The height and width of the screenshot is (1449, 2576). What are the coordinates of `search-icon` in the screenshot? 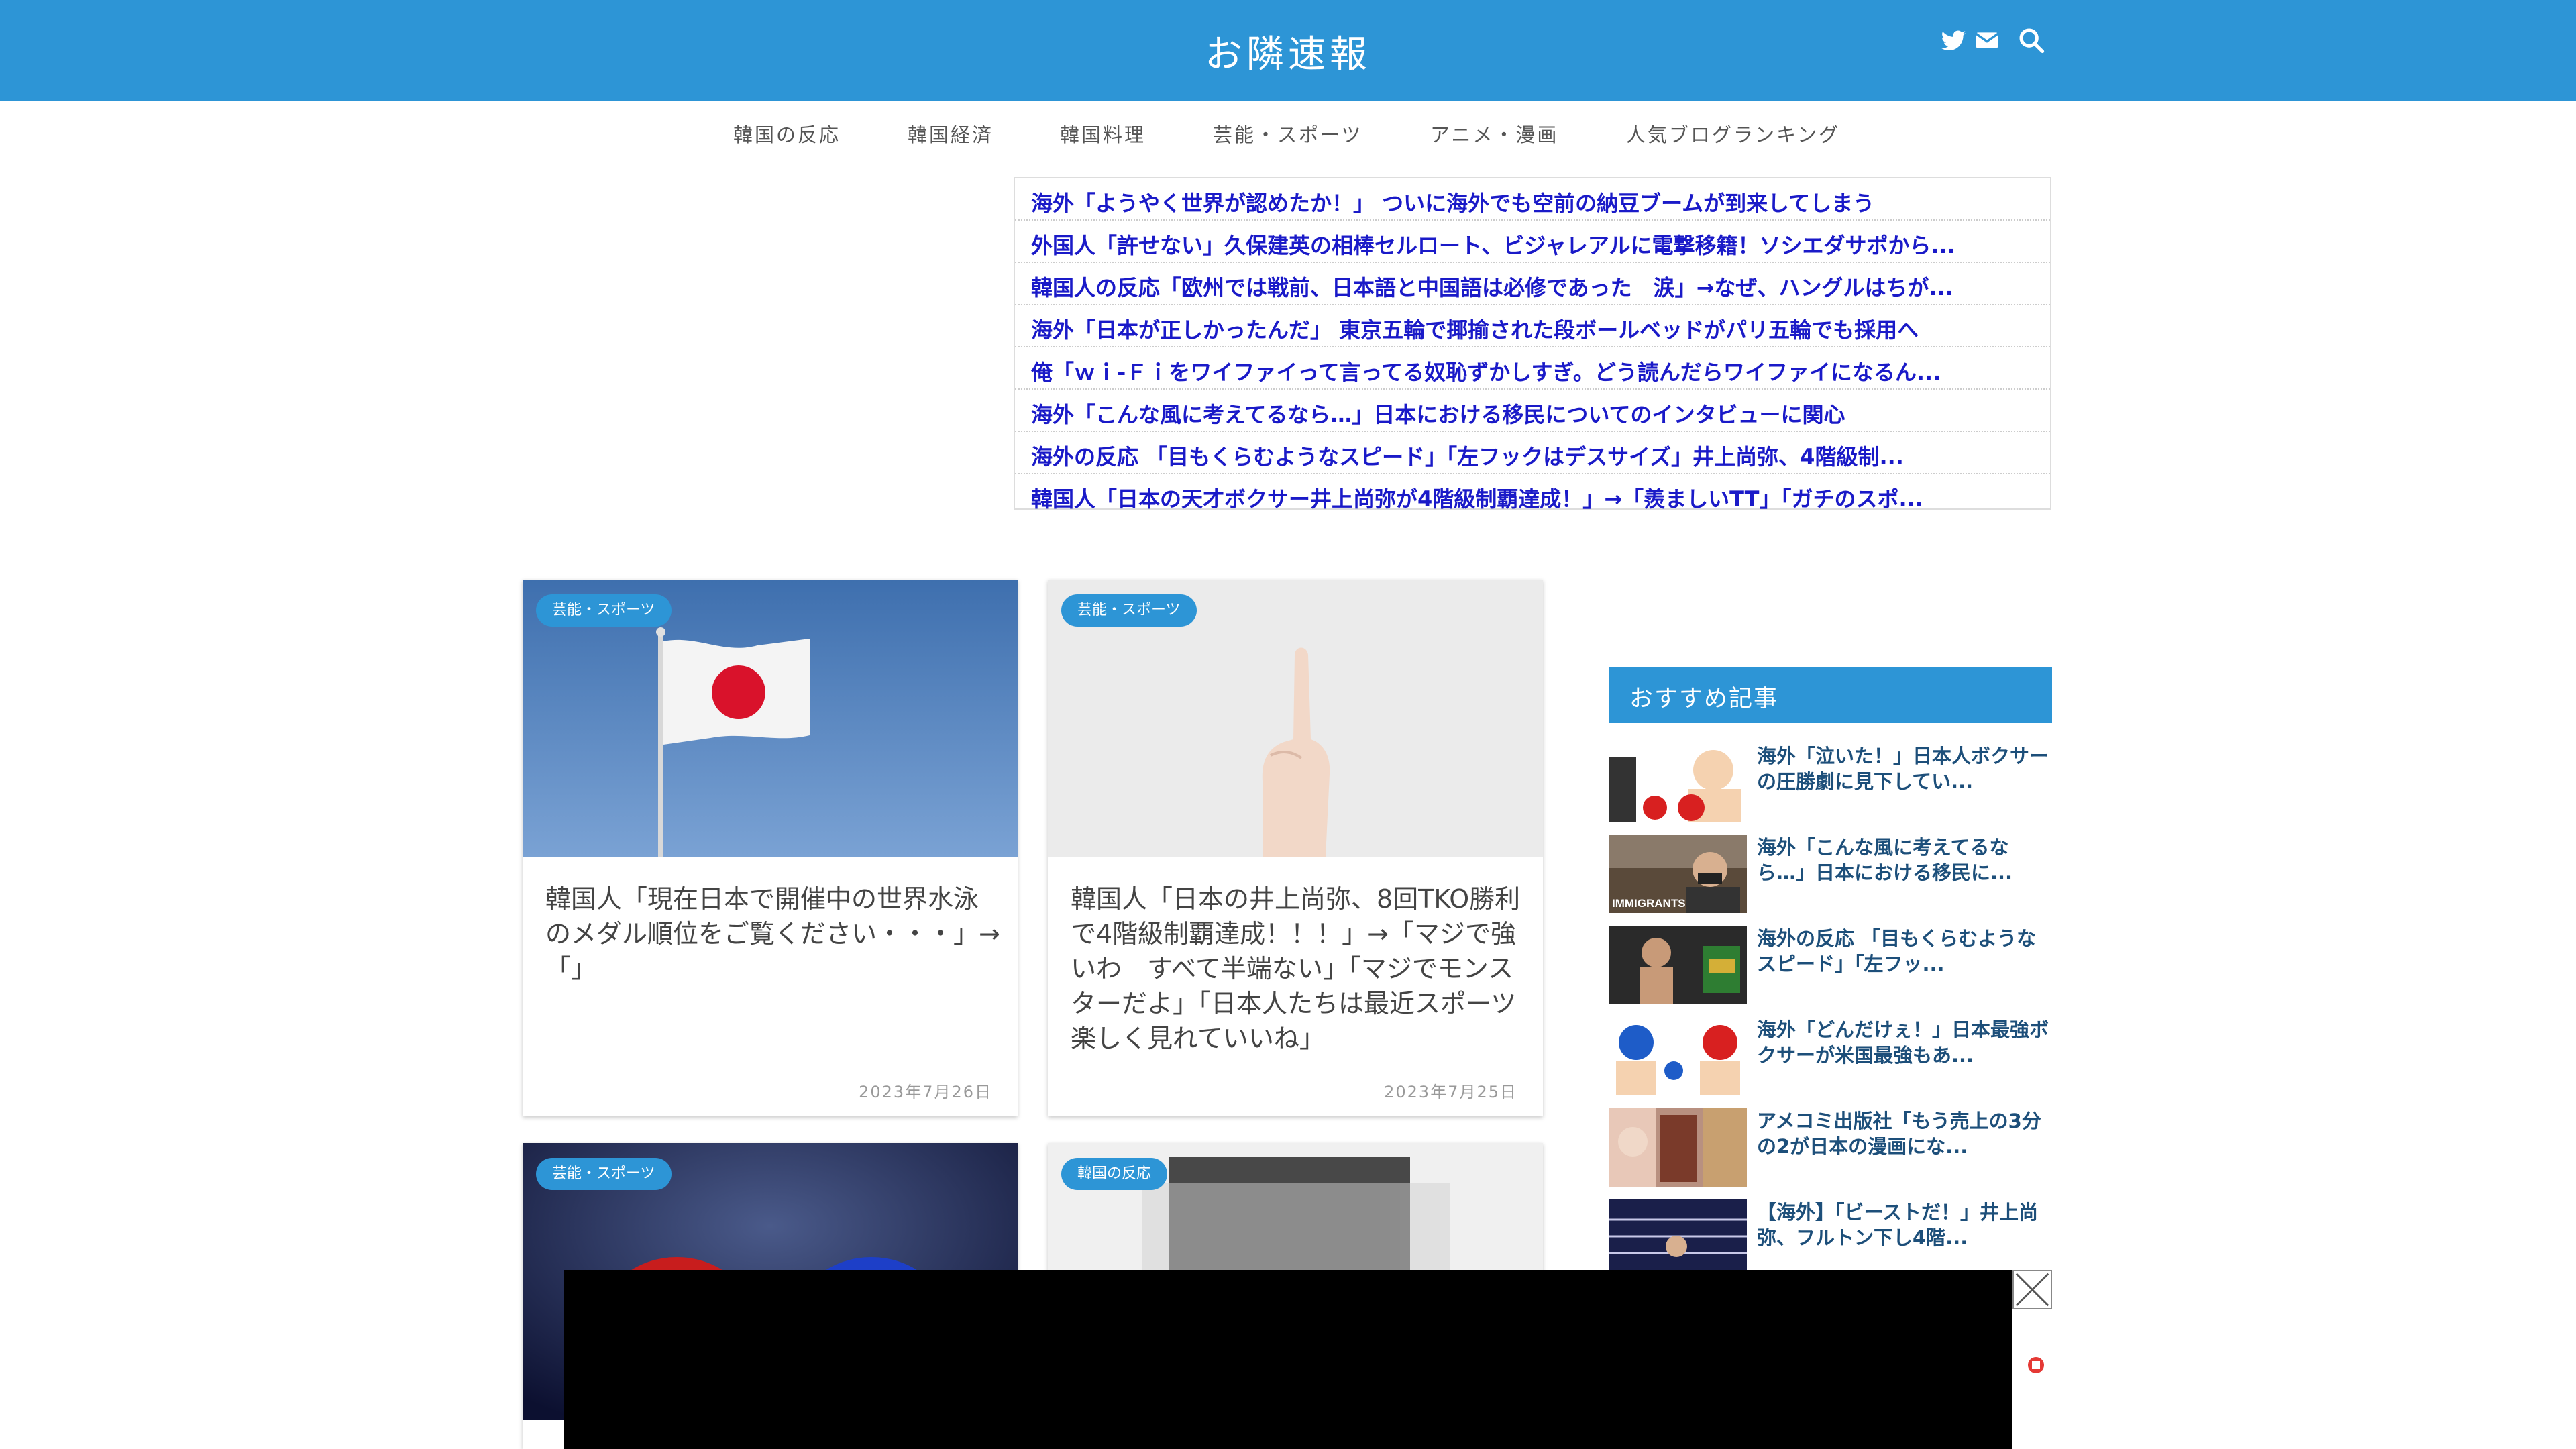 It's located at (2031, 40).